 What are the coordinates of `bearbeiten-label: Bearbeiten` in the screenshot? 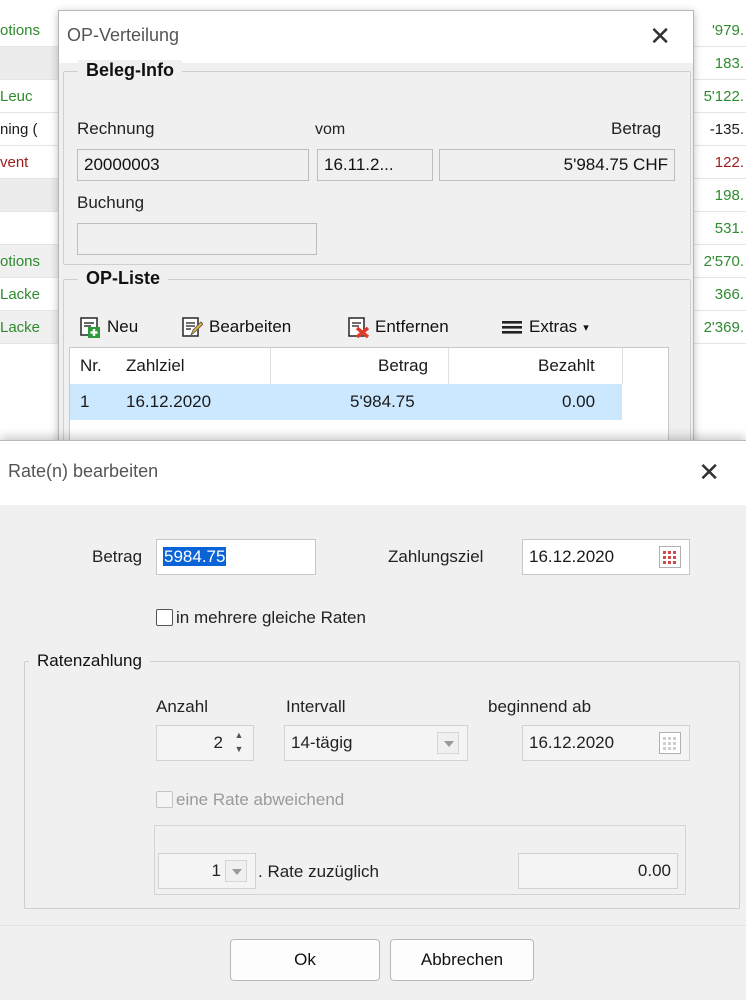 It's located at (250, 326).